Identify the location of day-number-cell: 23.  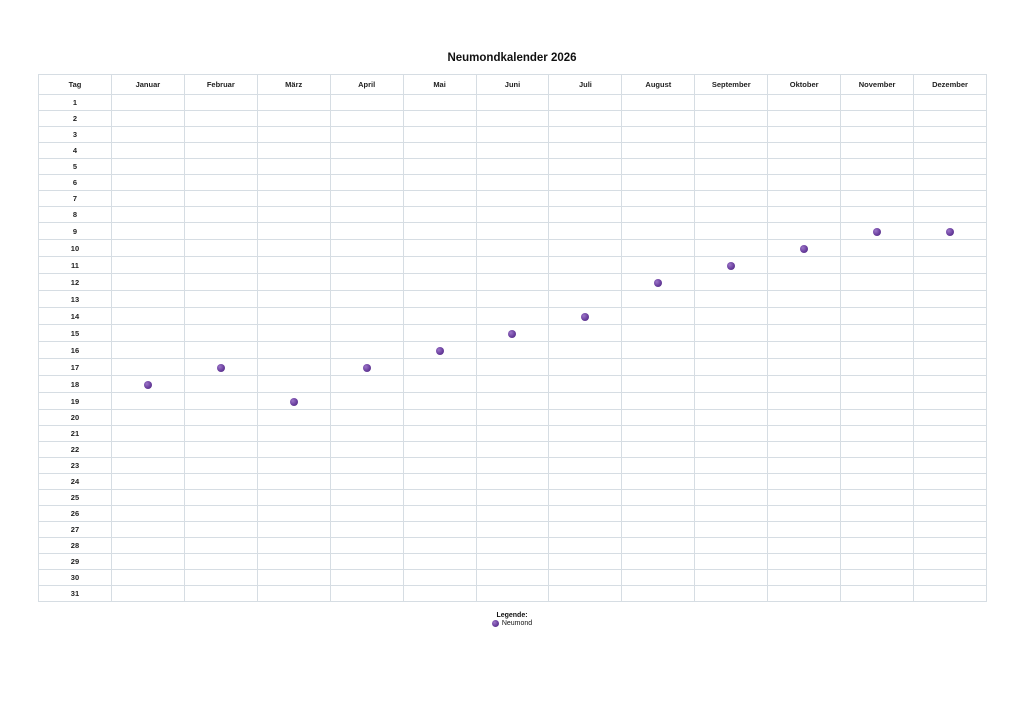
(75, 465).